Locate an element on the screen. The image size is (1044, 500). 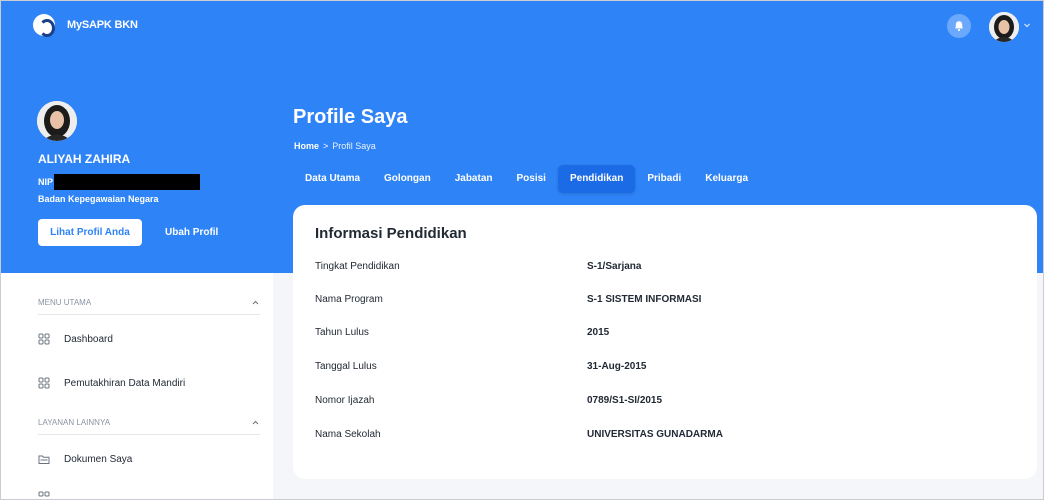
breadcrumb-home: Home is located at coordinates (306, 146).